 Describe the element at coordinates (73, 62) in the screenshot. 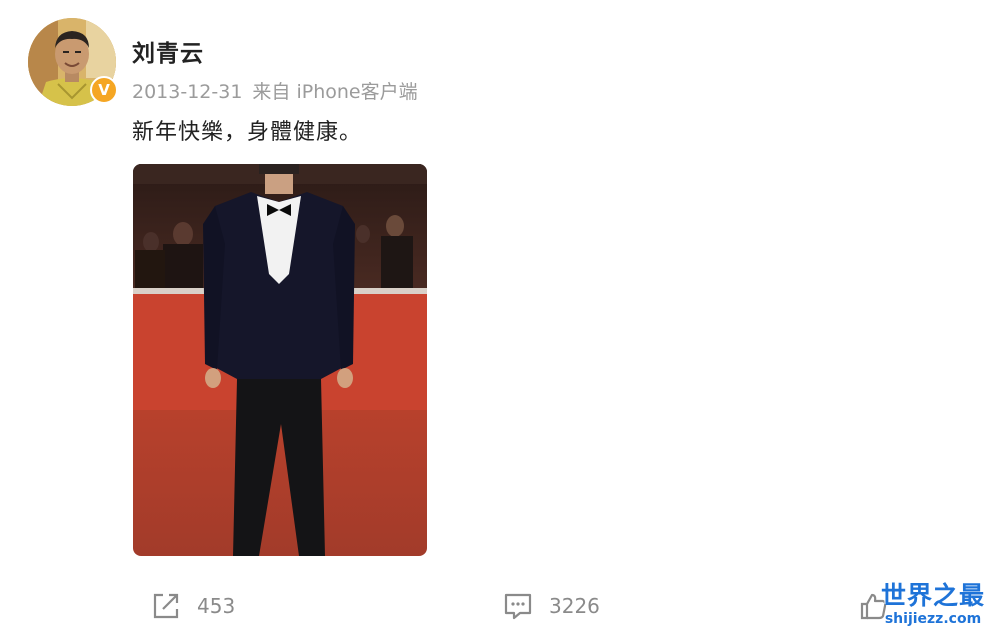

I see `avatar-container: V` at that location.